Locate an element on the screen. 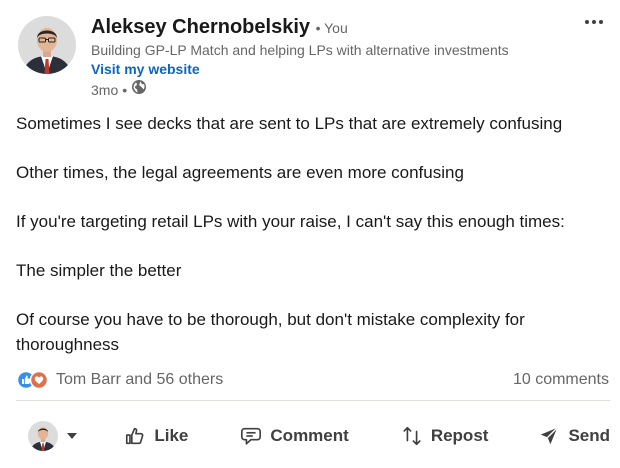  time-ago: 3mo is located at coordinates (105, 89).